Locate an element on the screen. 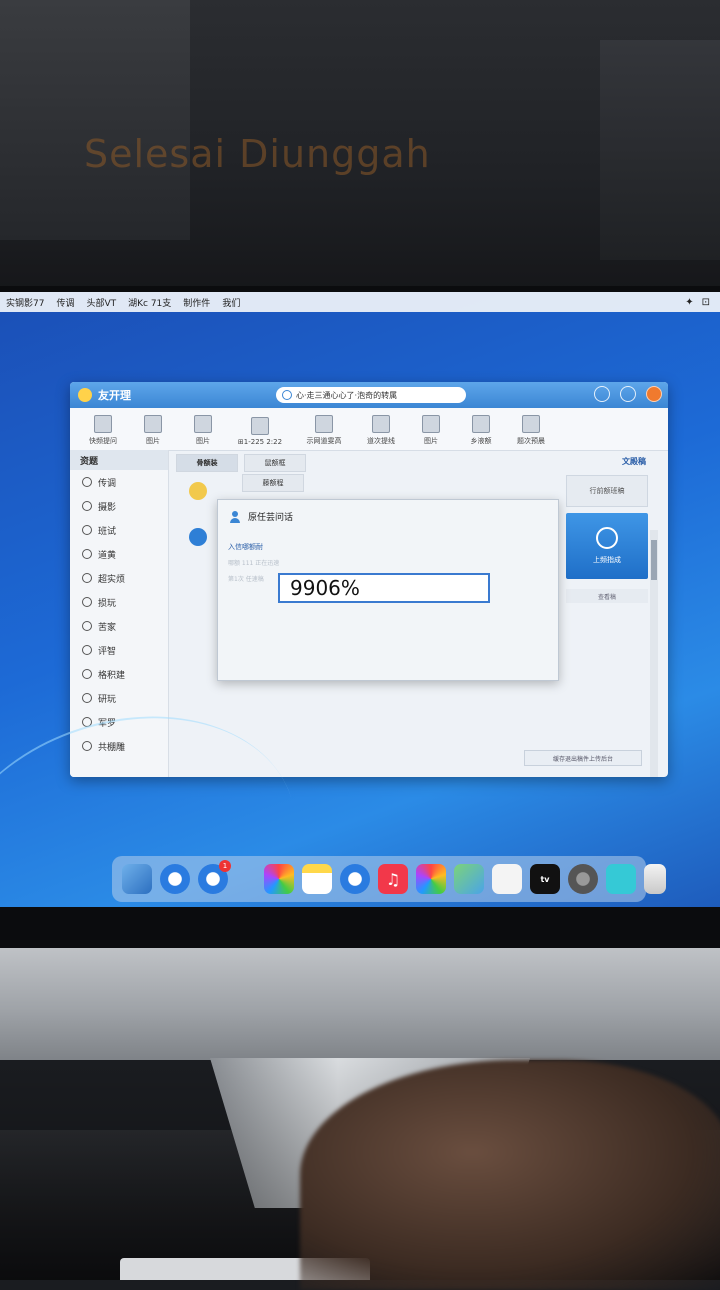 The width and height of the screenshot is (720, 1290). tab-3: 藤额程 is located at coordinates (273, 483).